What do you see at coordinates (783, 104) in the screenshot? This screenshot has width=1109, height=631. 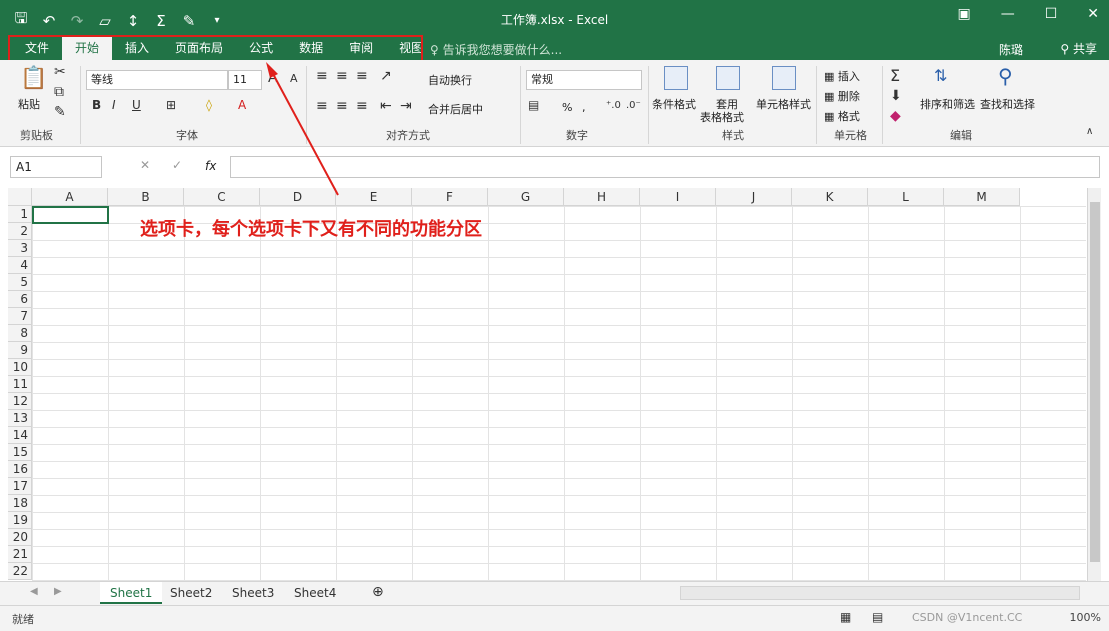 I see `cell-styles-button: 单元格样式` at bounding box center [783, 104].